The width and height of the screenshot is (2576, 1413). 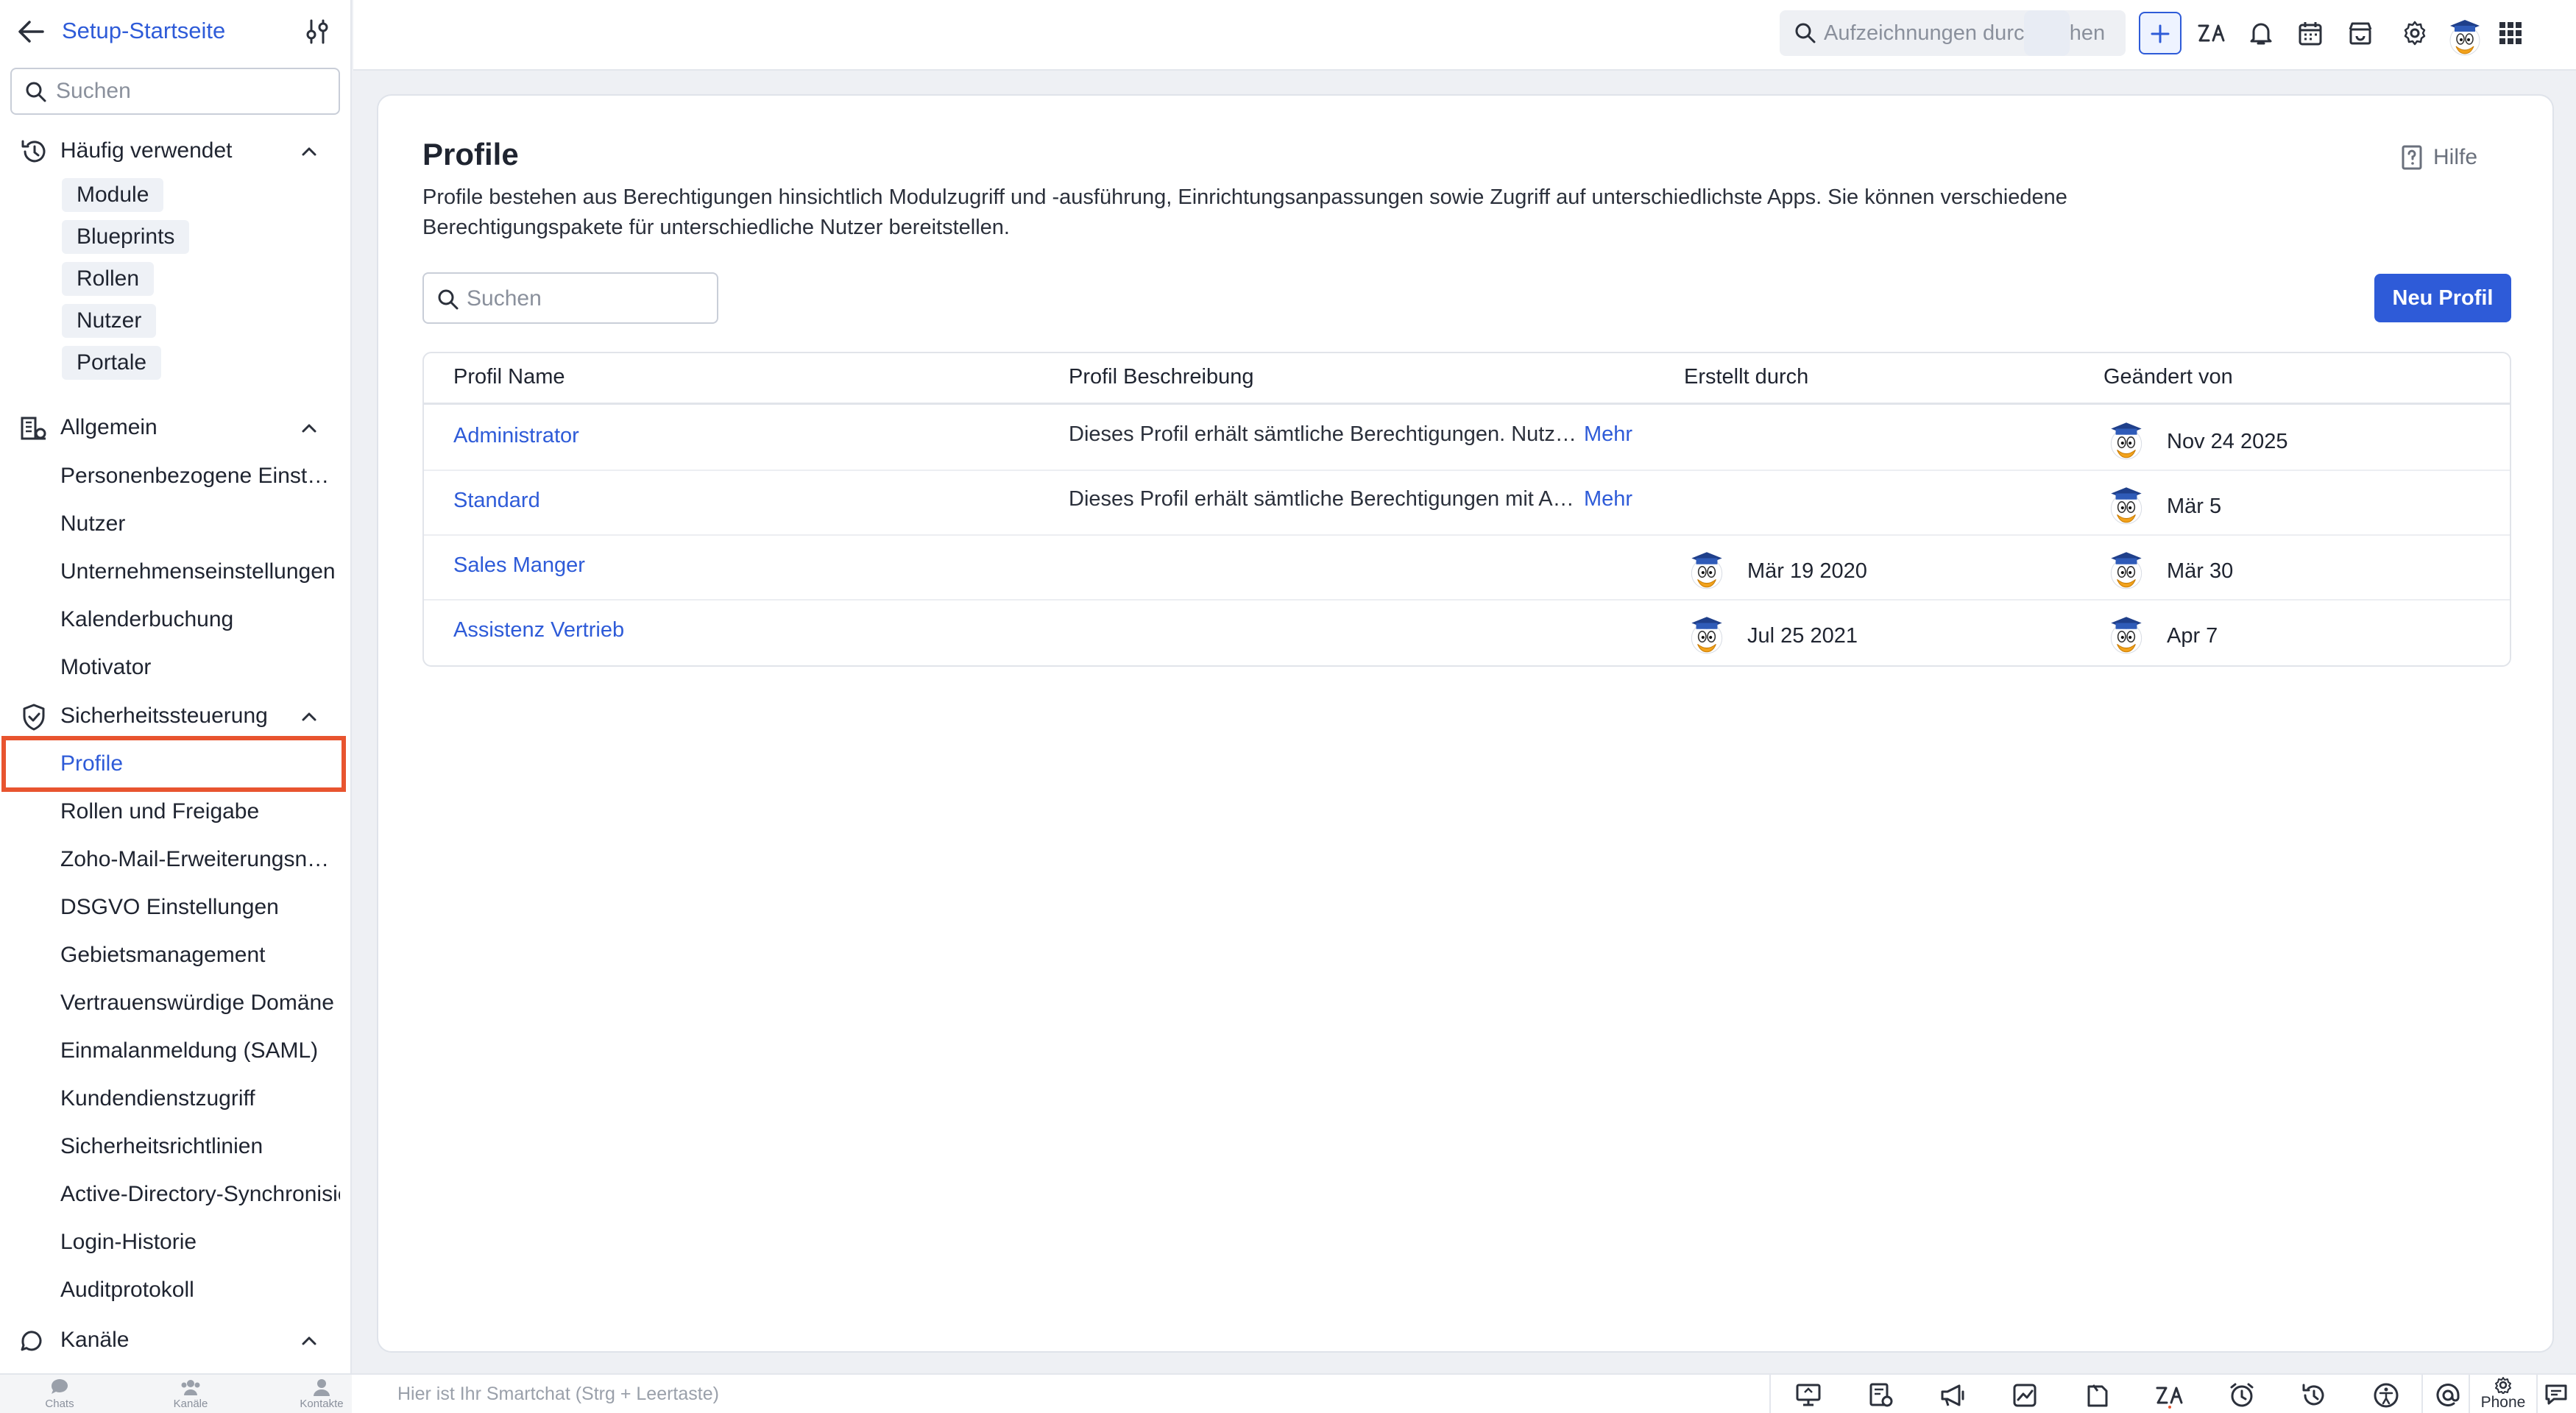 I want to click on gear-icon, so click(x=2414, y=33).